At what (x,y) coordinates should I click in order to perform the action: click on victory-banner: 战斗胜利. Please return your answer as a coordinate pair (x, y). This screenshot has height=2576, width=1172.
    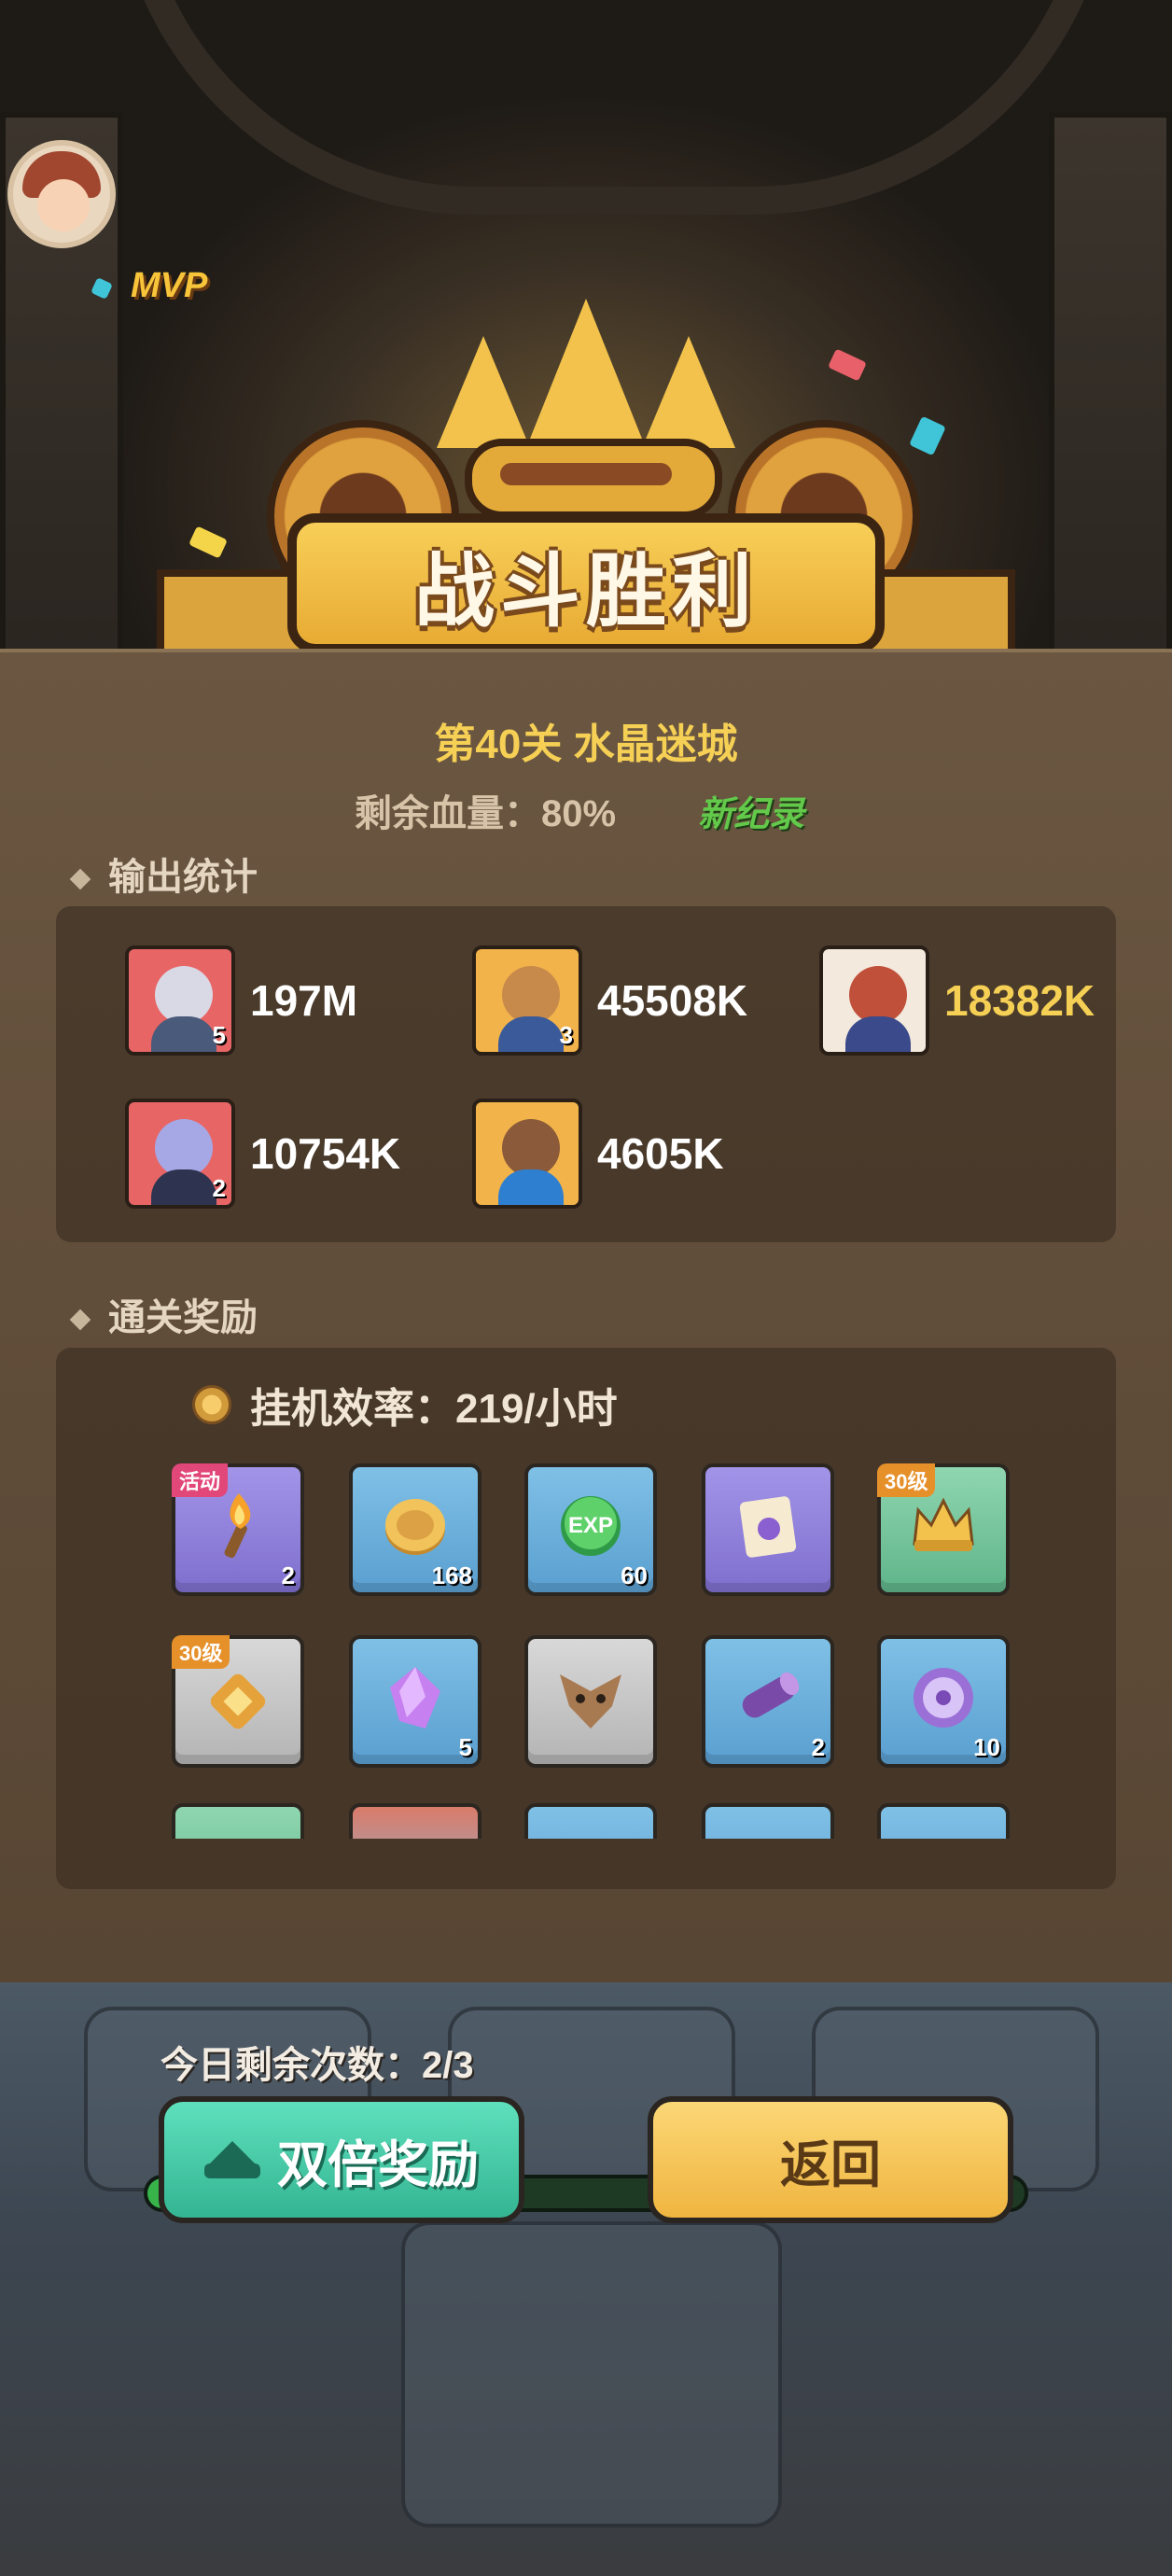
    Looking at the image, I should click on (586, 495).